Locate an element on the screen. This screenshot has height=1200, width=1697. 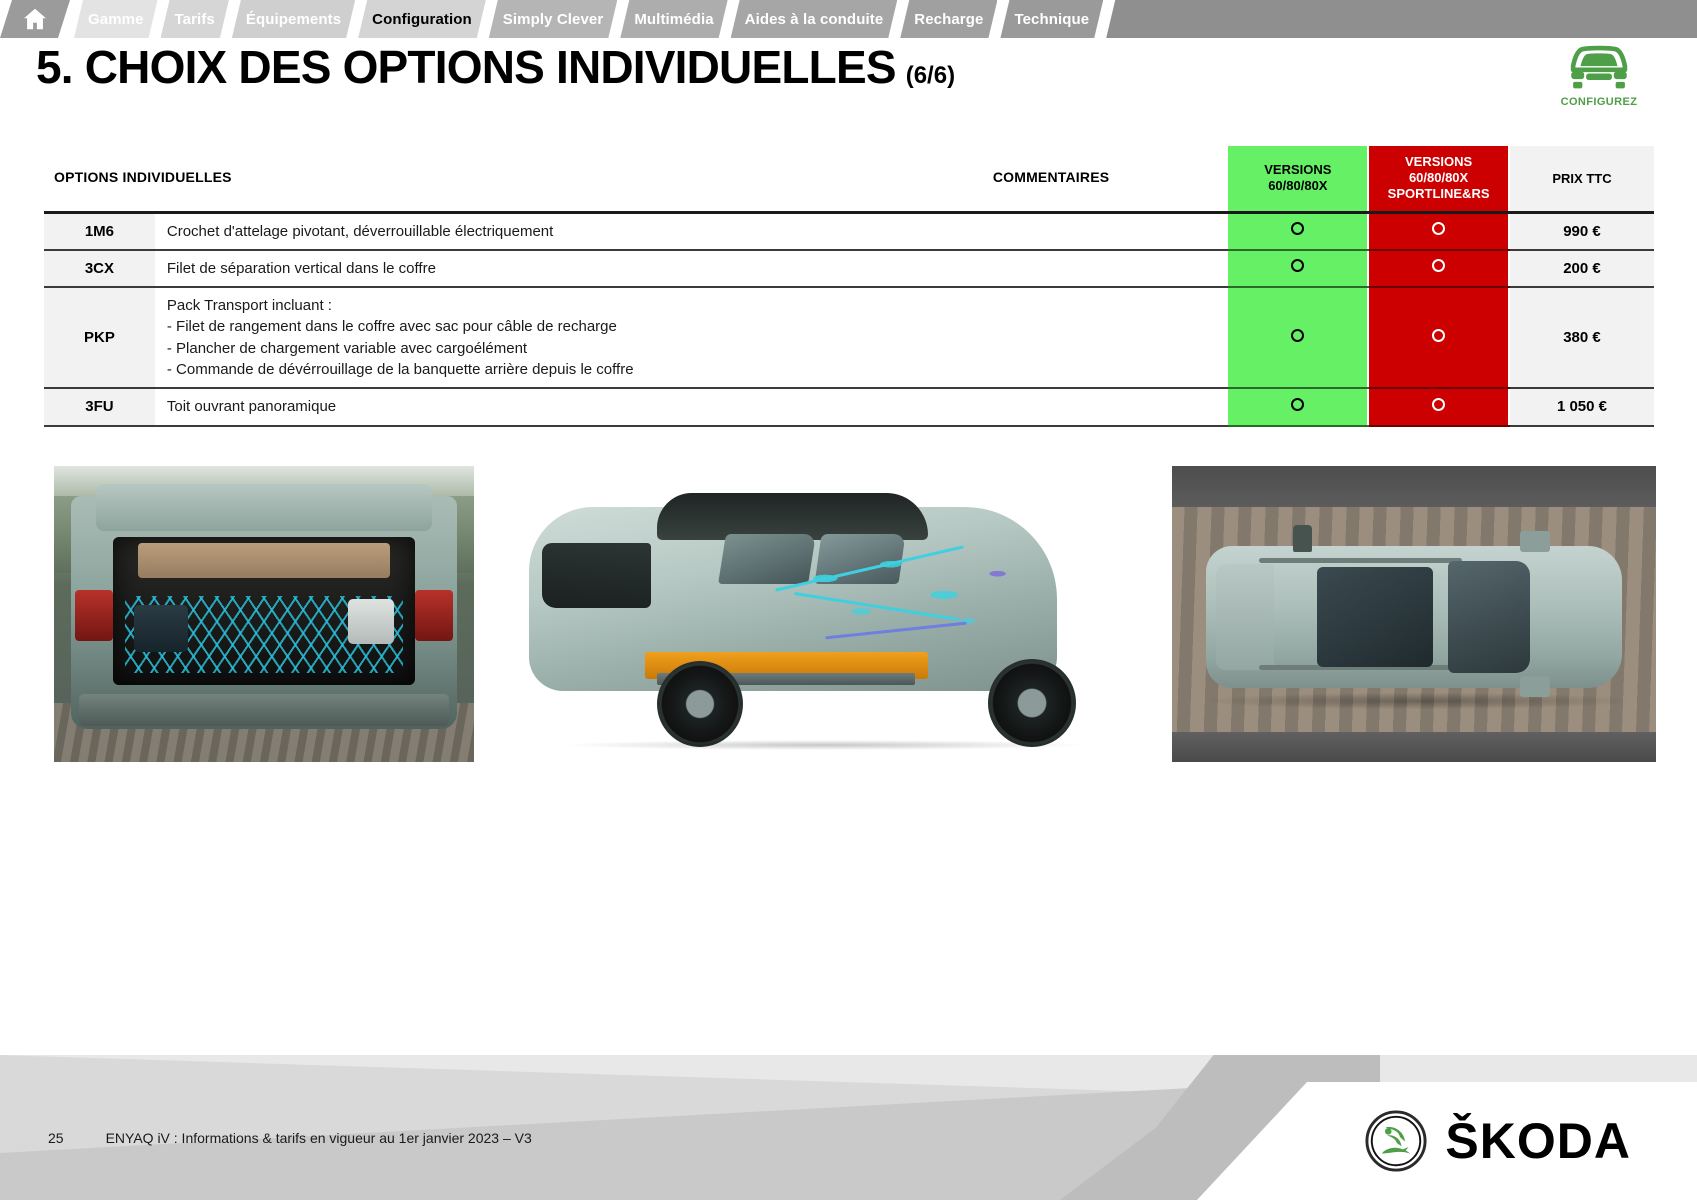
table-row: 3FU Toit ouvrant panoramique 1 050 € is located at coordinates (849, 407).